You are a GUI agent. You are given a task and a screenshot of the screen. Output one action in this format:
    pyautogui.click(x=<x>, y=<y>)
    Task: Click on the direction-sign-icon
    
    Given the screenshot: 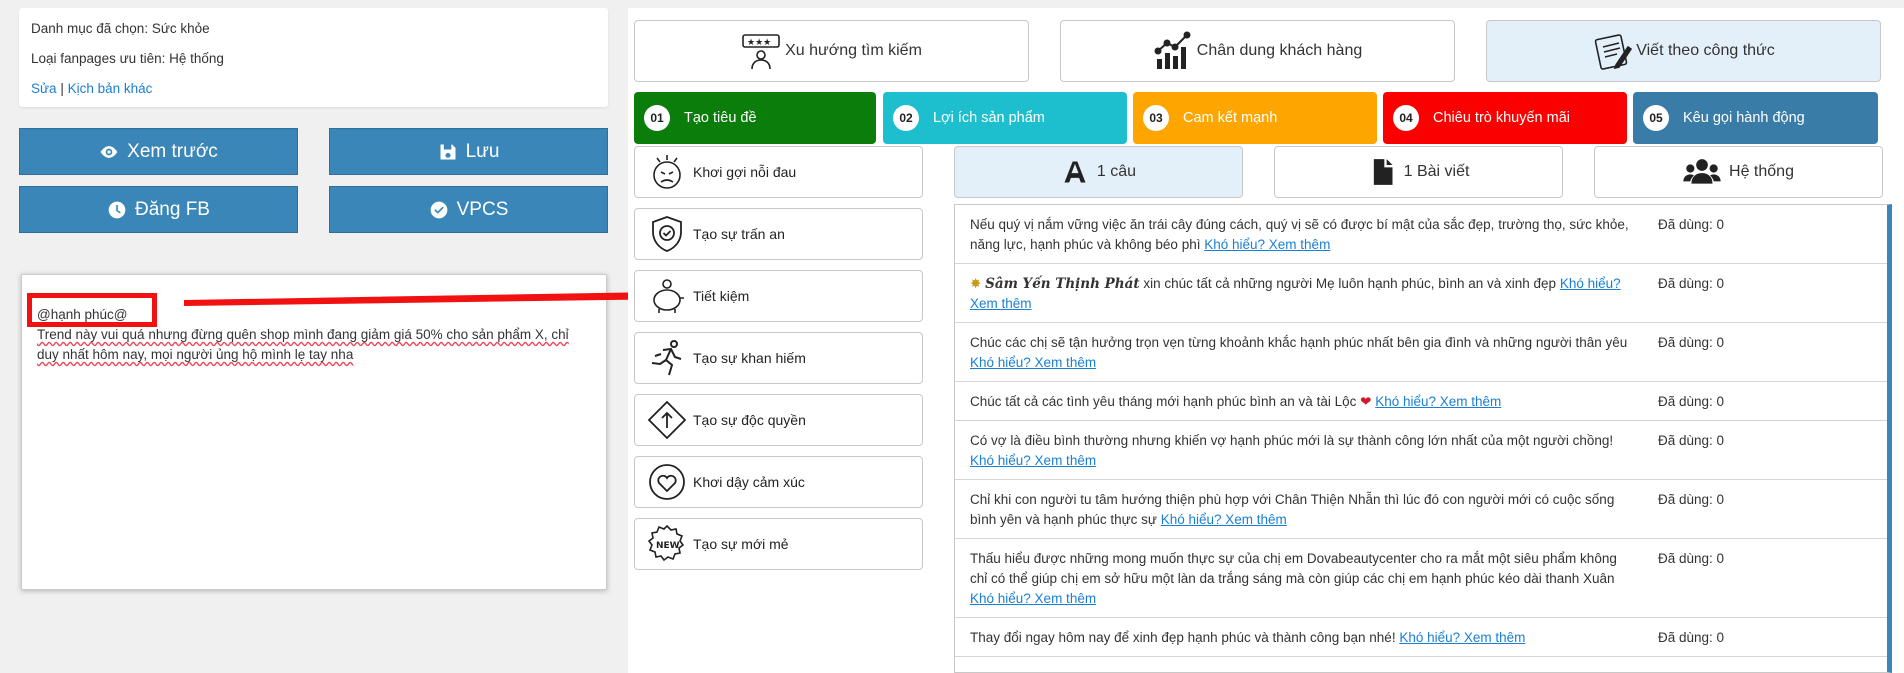 What is the action you would take?
    pyautogui.click(x=667, y=420)
    